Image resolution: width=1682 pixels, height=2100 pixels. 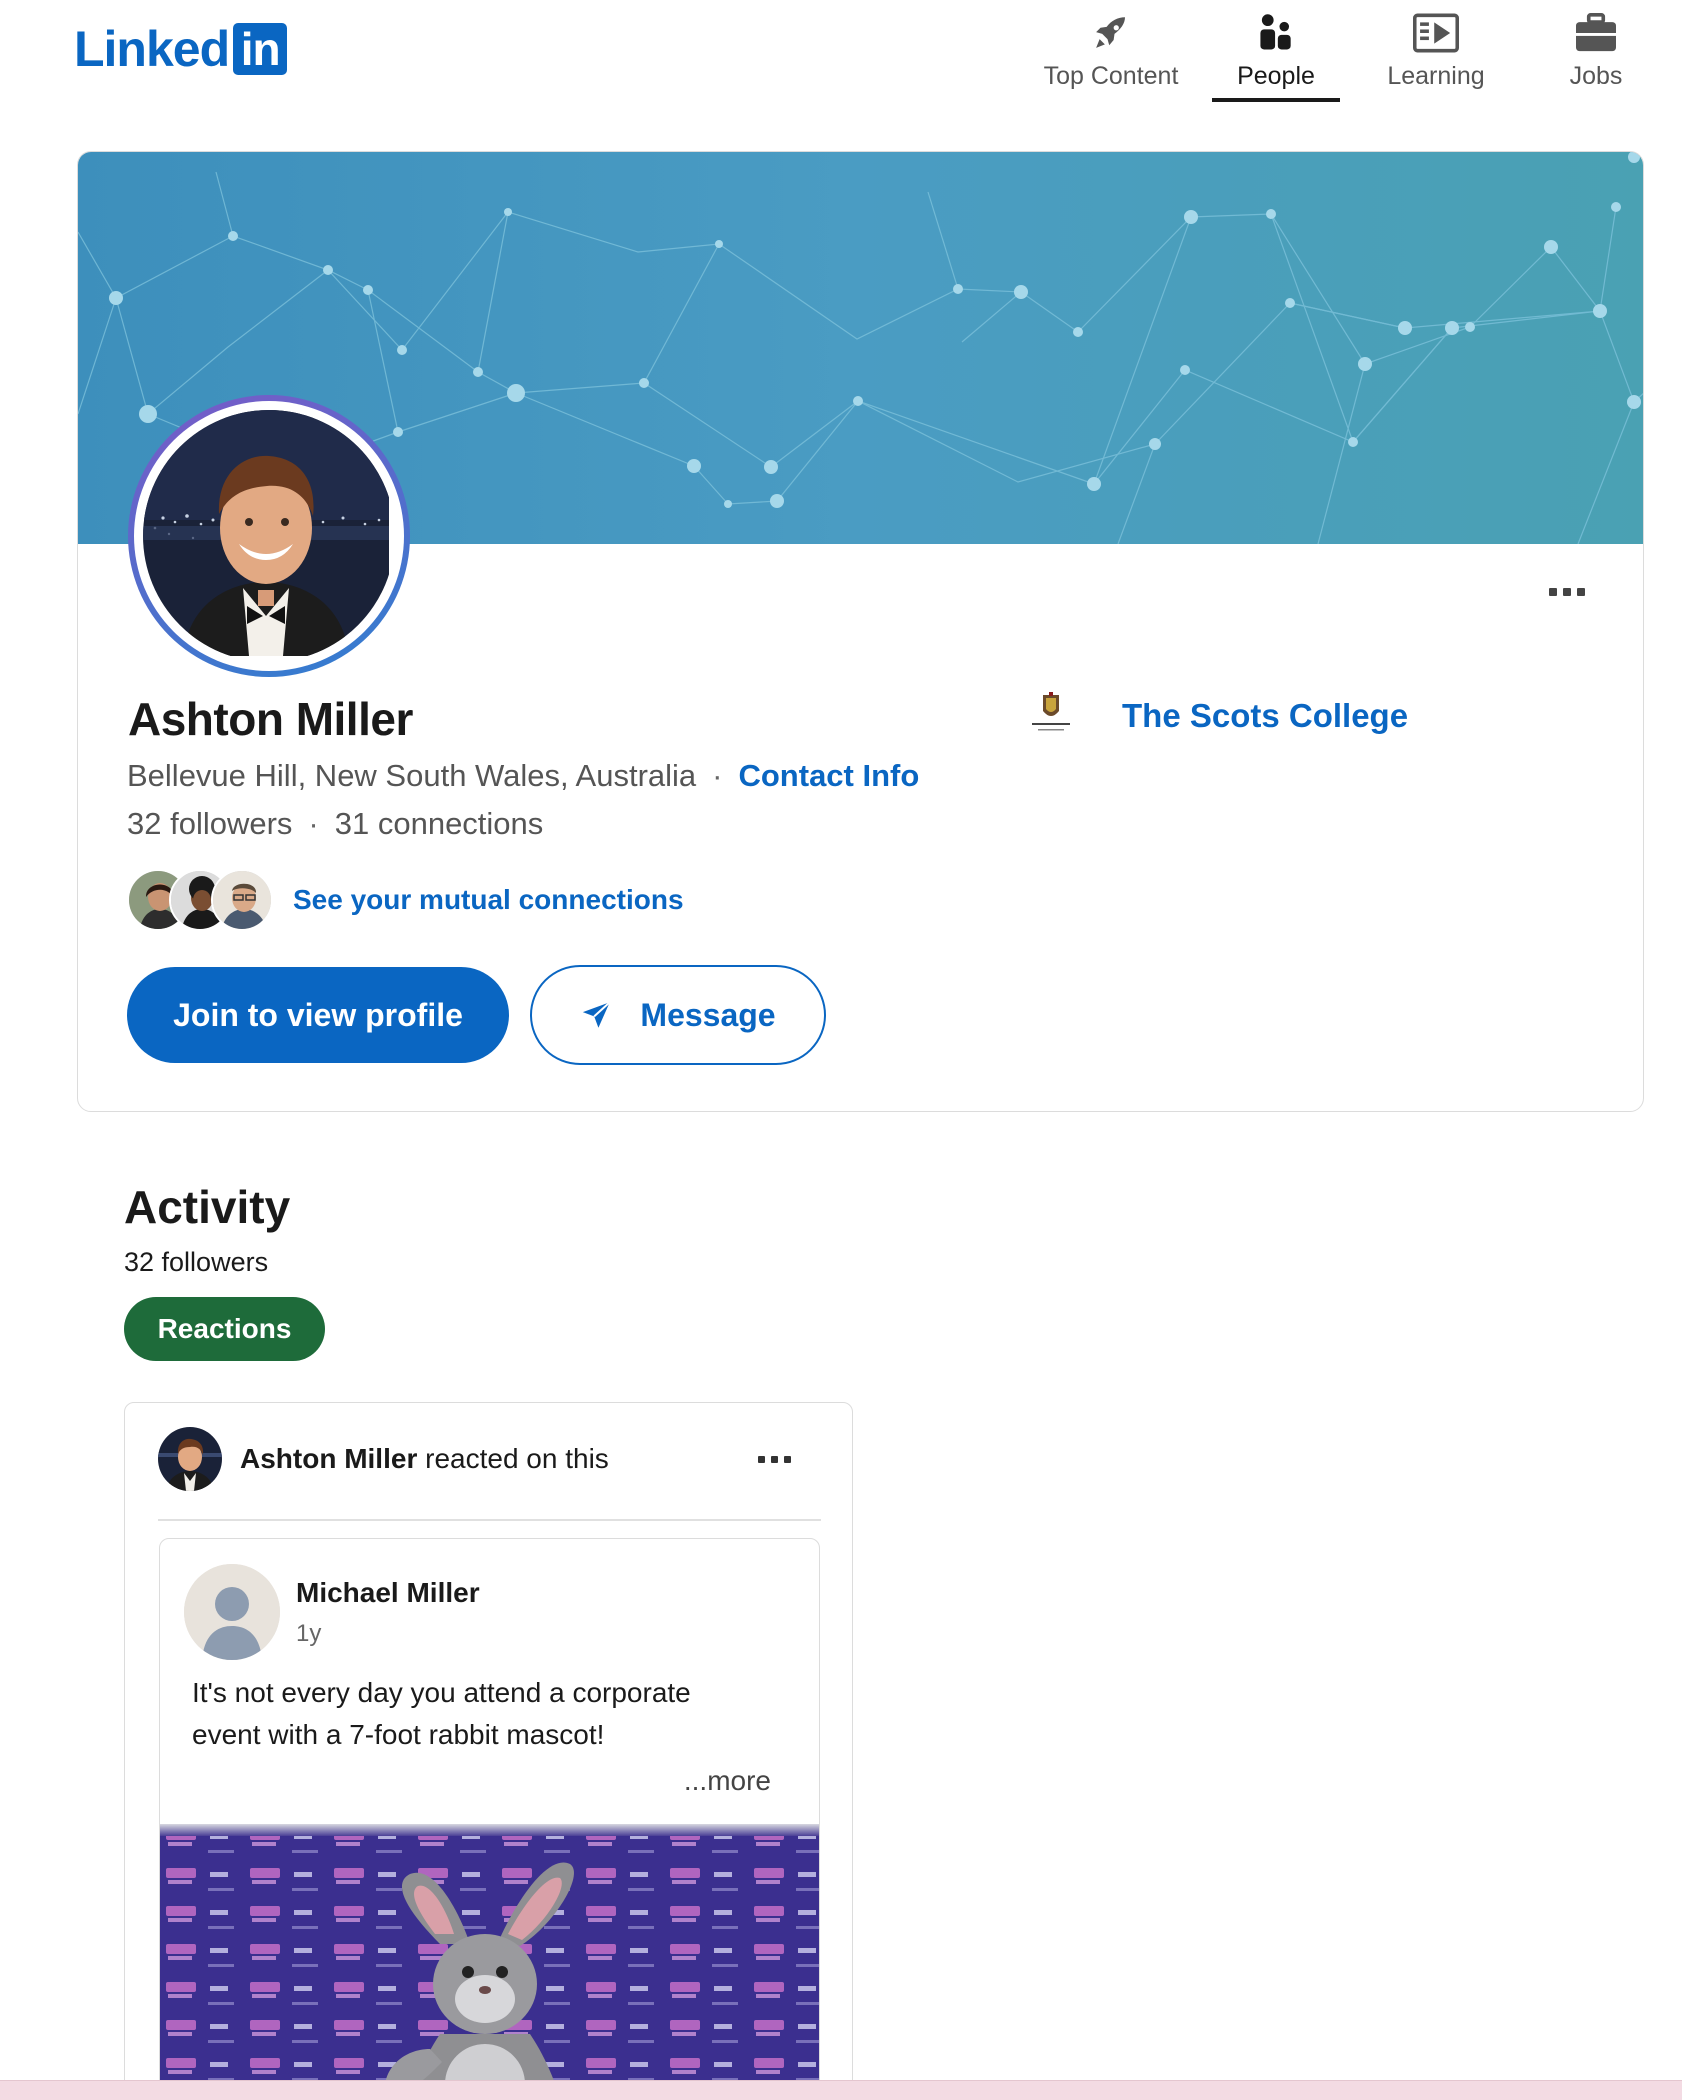 I want to click on post-author-name: Michael Miller, so click(x=388, y=1593).